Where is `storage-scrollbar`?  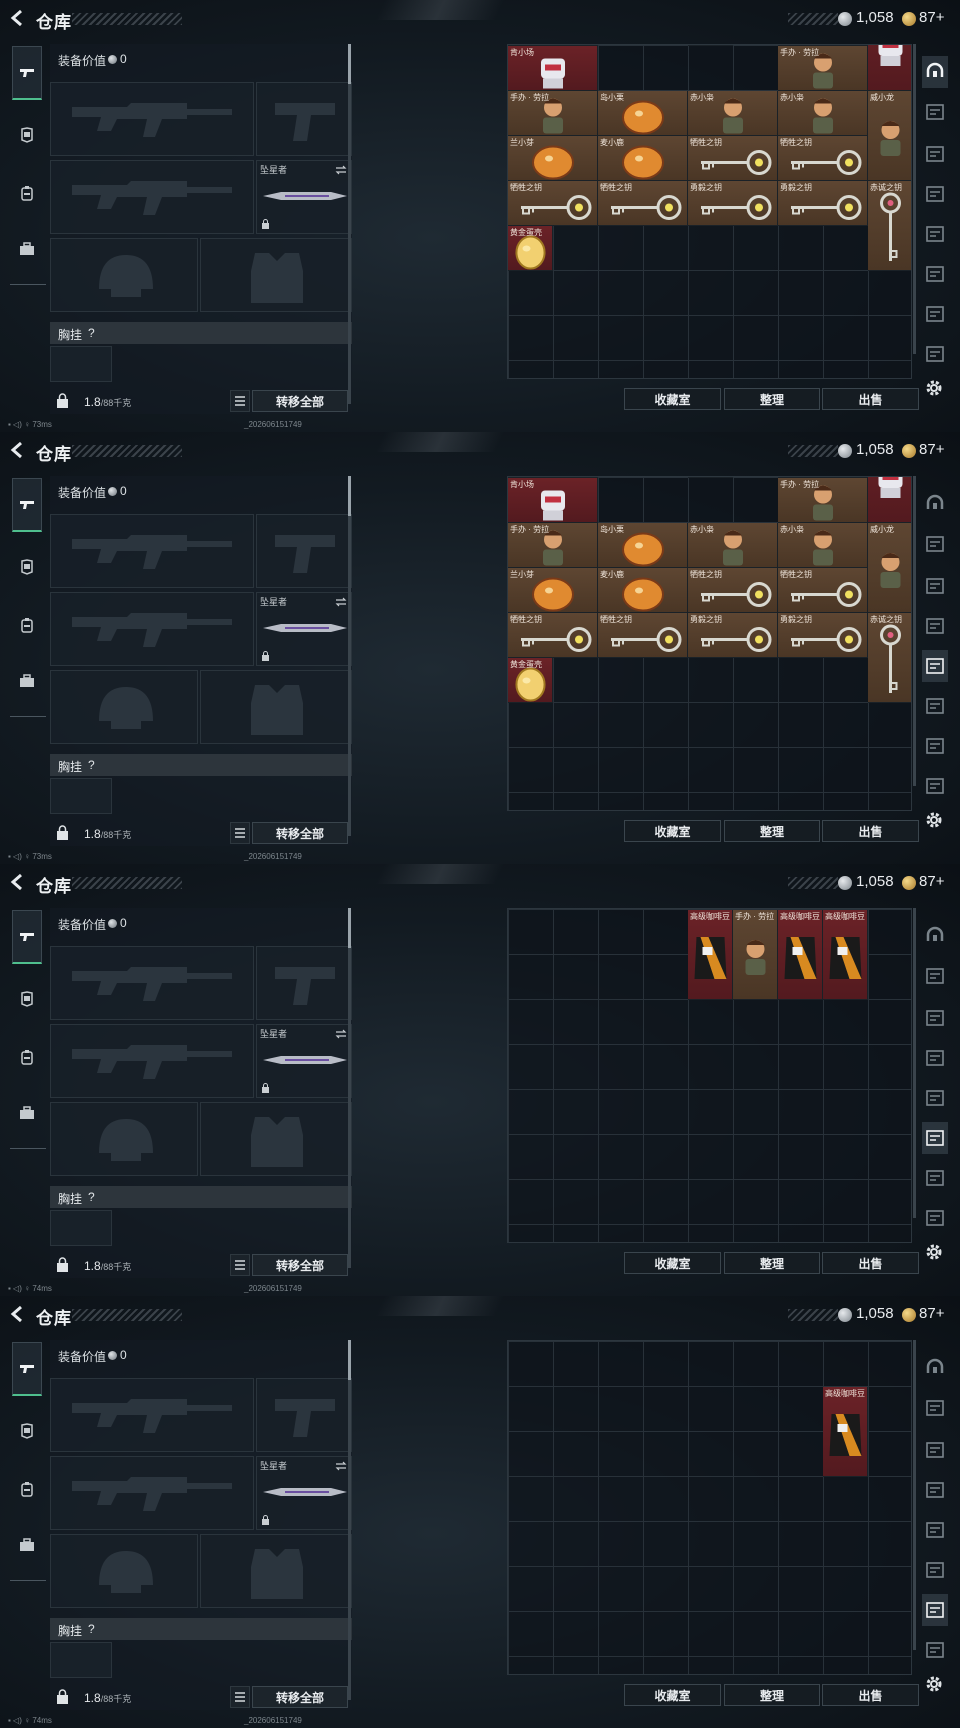 storage-scrollbar is located at coordinates (914, 1495).